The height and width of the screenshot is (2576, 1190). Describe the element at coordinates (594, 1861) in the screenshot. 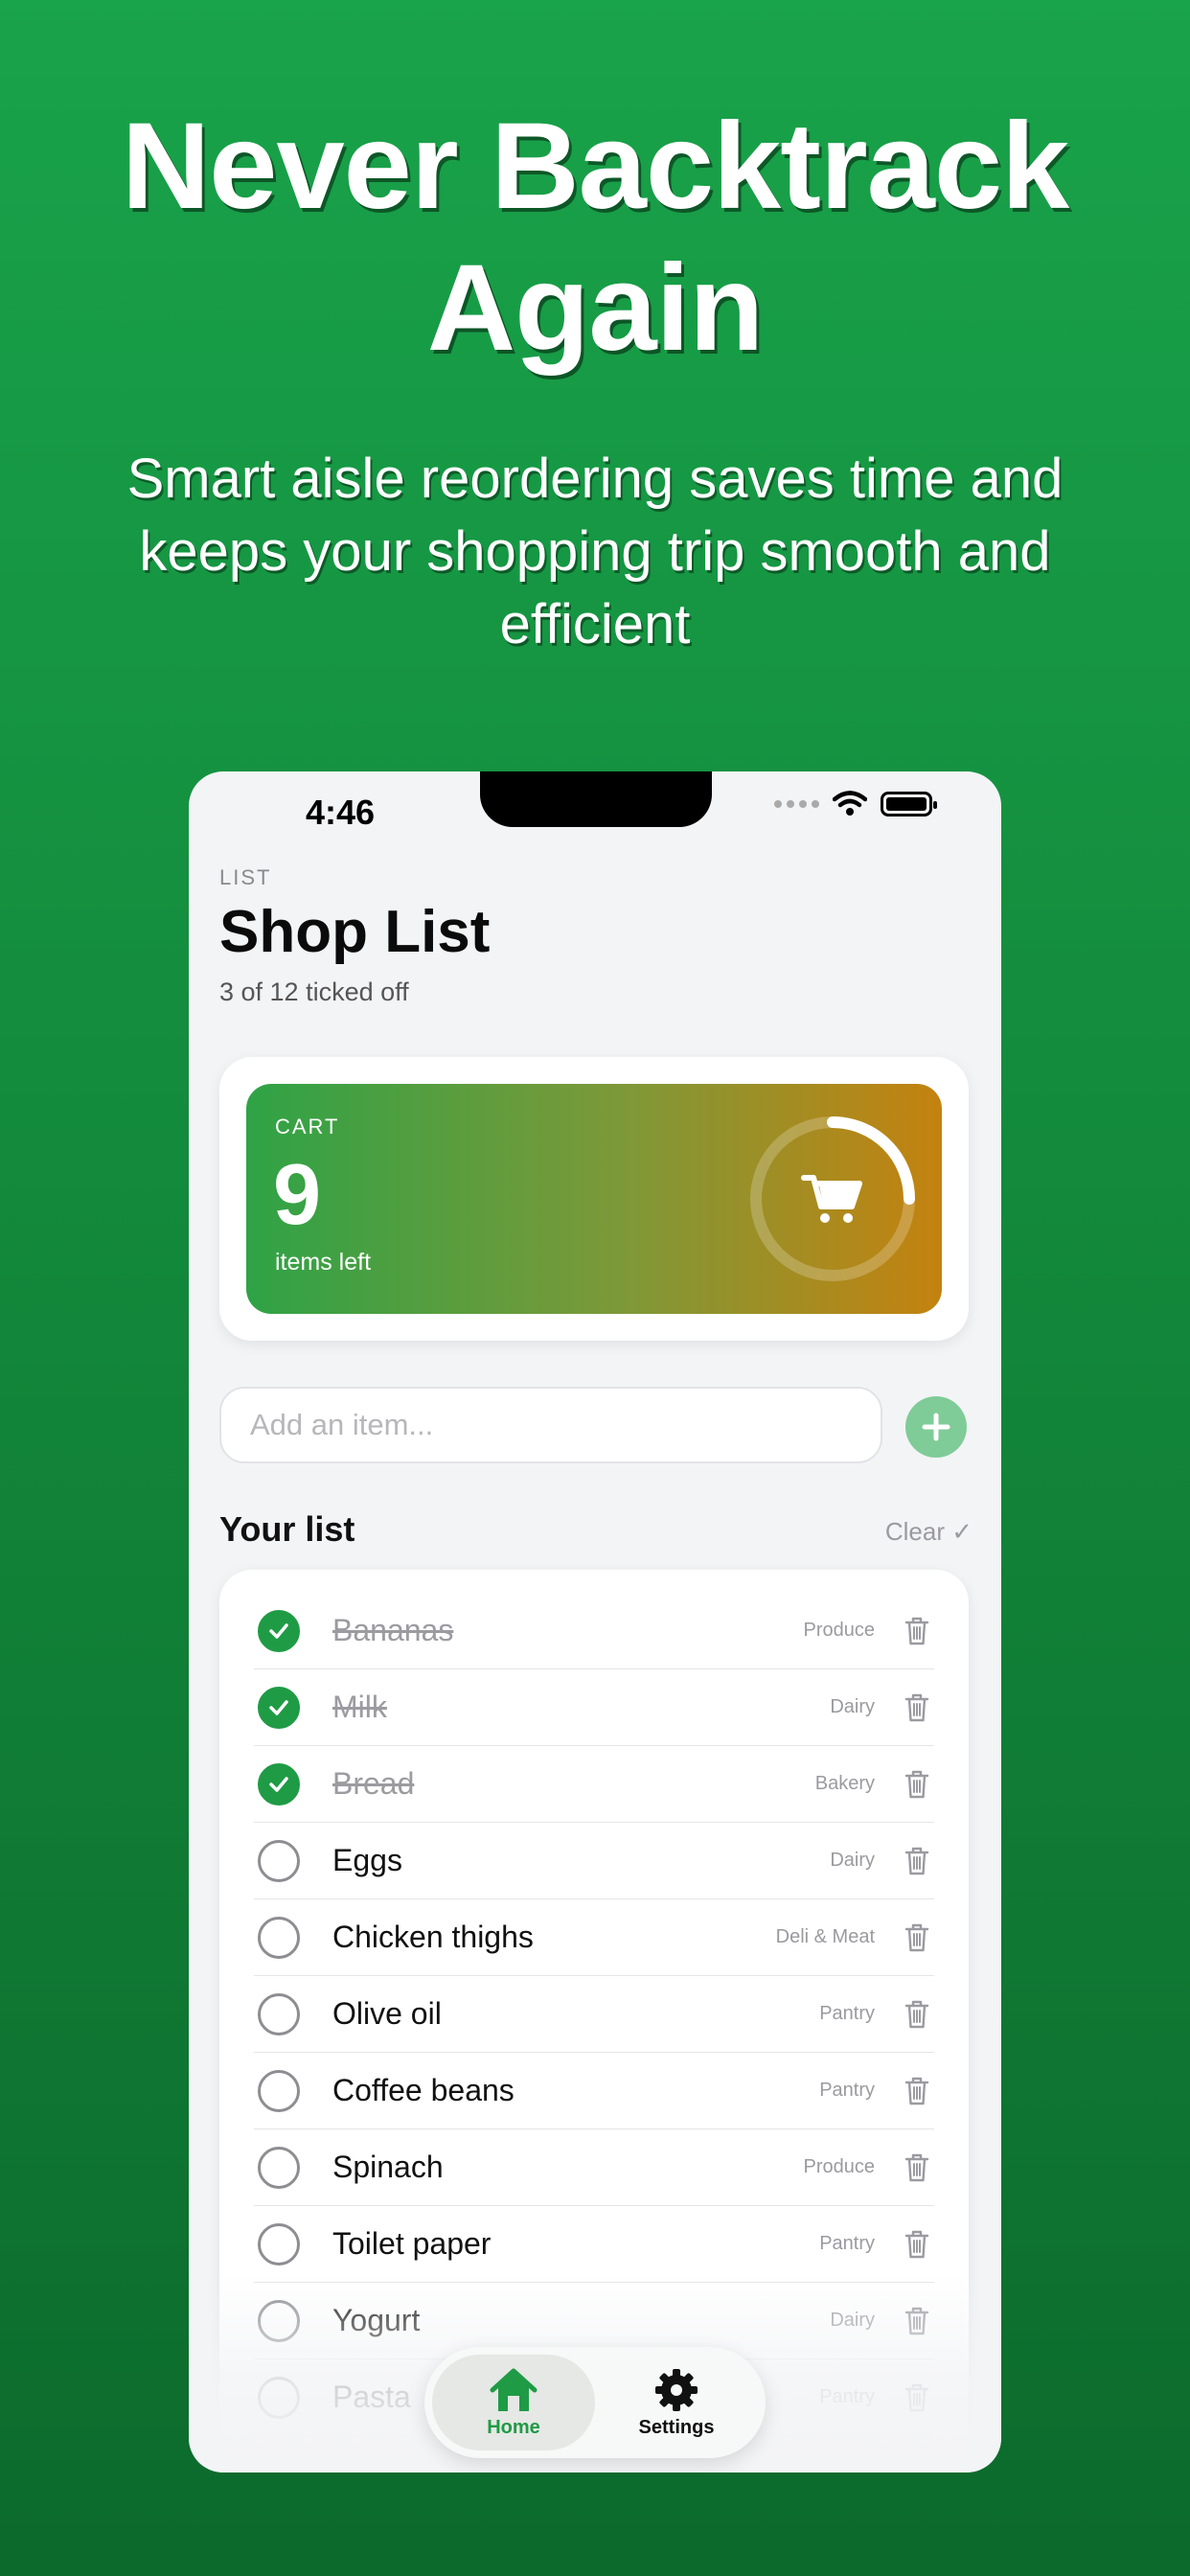

I see `list-item: Eggs Dairy` at that location.